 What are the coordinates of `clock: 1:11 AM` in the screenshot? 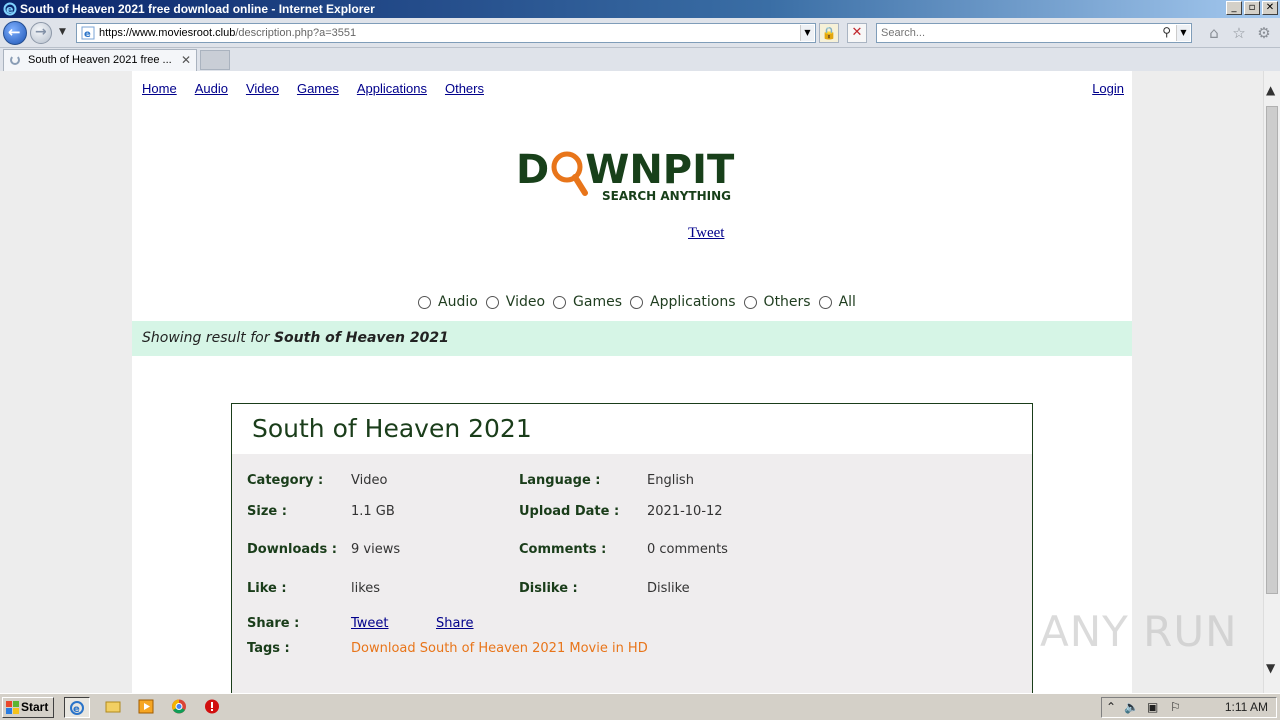 It's located at (1246, 707).